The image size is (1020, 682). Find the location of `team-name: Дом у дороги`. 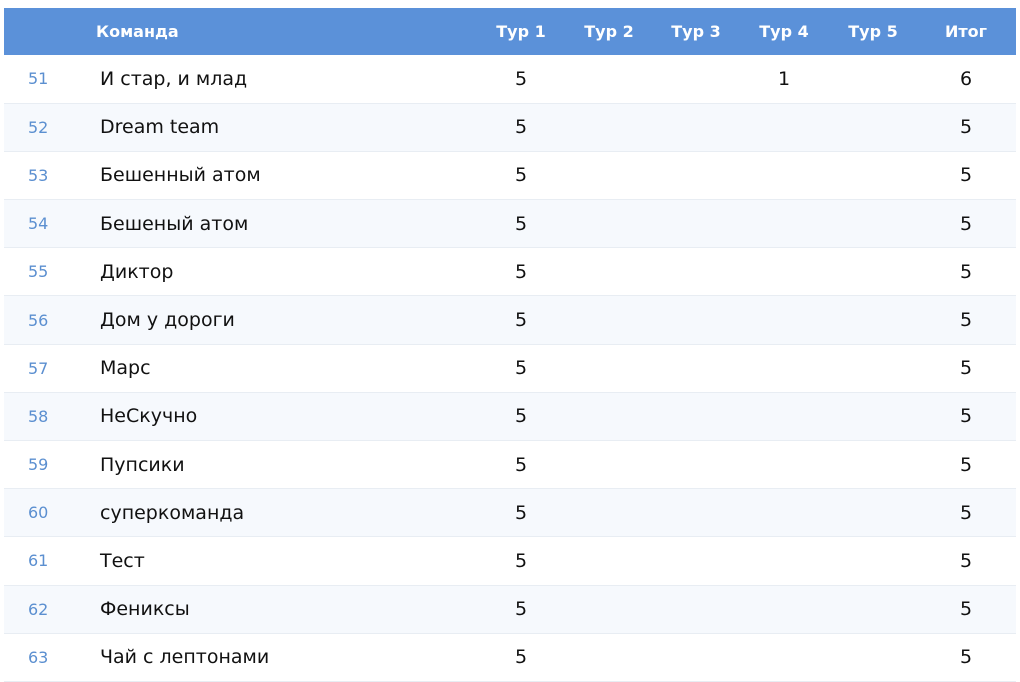

team-name: Дом у дороги is located at coordinates (167, 320).